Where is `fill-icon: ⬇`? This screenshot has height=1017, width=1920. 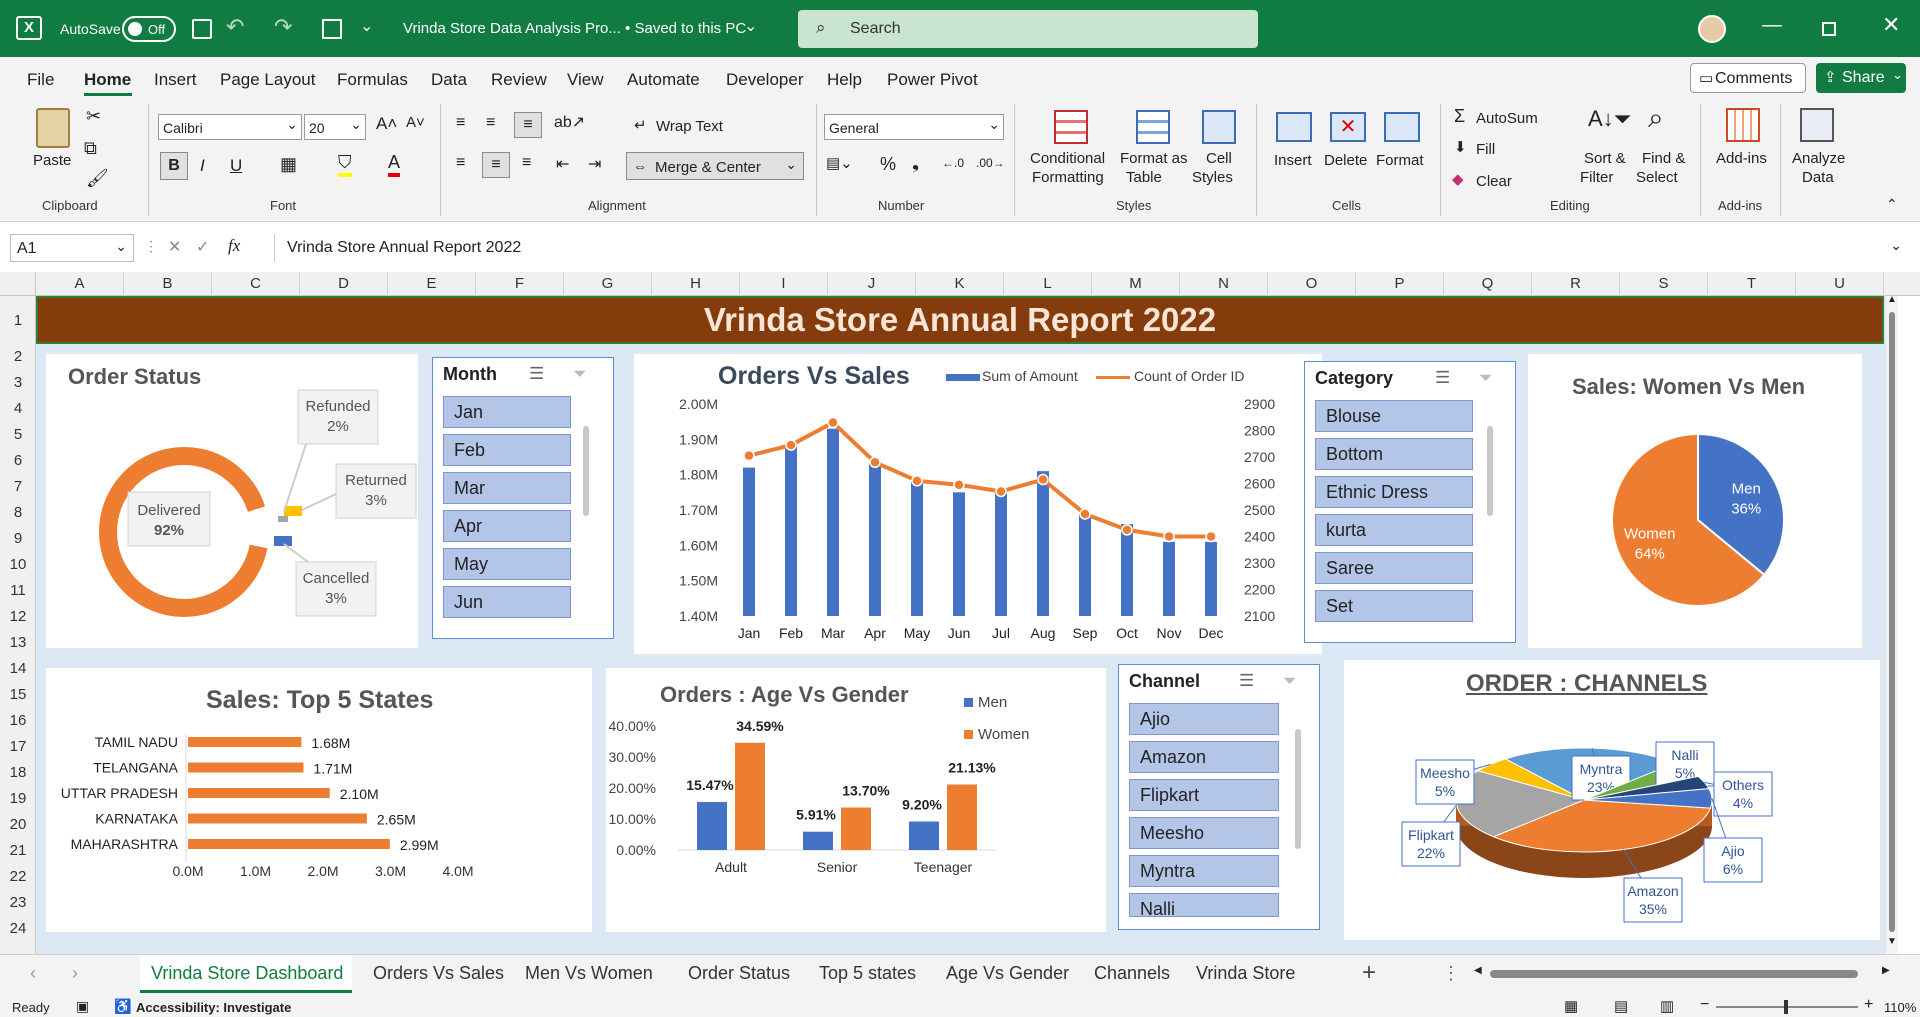
fill-icon: ⬇ is located at coordinates (1460, 147).